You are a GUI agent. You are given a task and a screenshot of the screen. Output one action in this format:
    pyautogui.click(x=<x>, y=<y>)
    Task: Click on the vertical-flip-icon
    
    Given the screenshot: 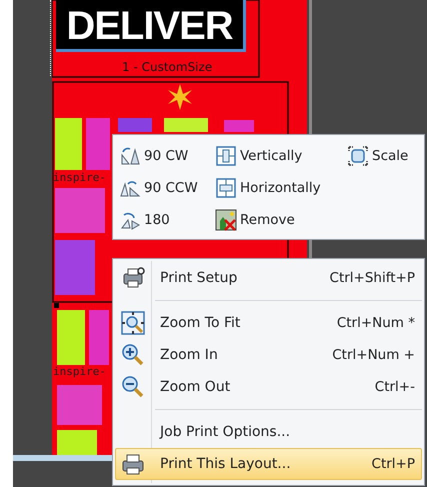 What is the action you would take?
    pyautogui.click(x=226, y=156)
    